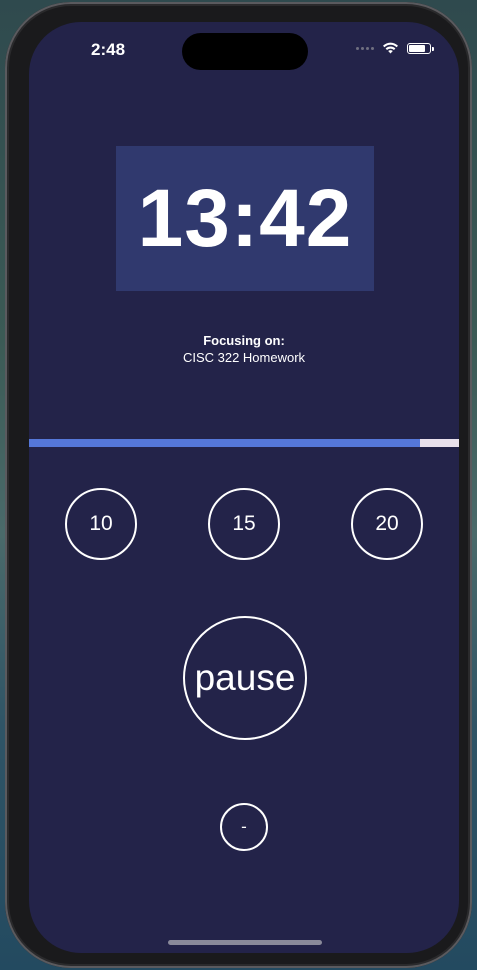  What do you see at coordinates (244, 340) in the screenshot?
I see `focus-label: Focusing on:` at bounding box center [244, 340].